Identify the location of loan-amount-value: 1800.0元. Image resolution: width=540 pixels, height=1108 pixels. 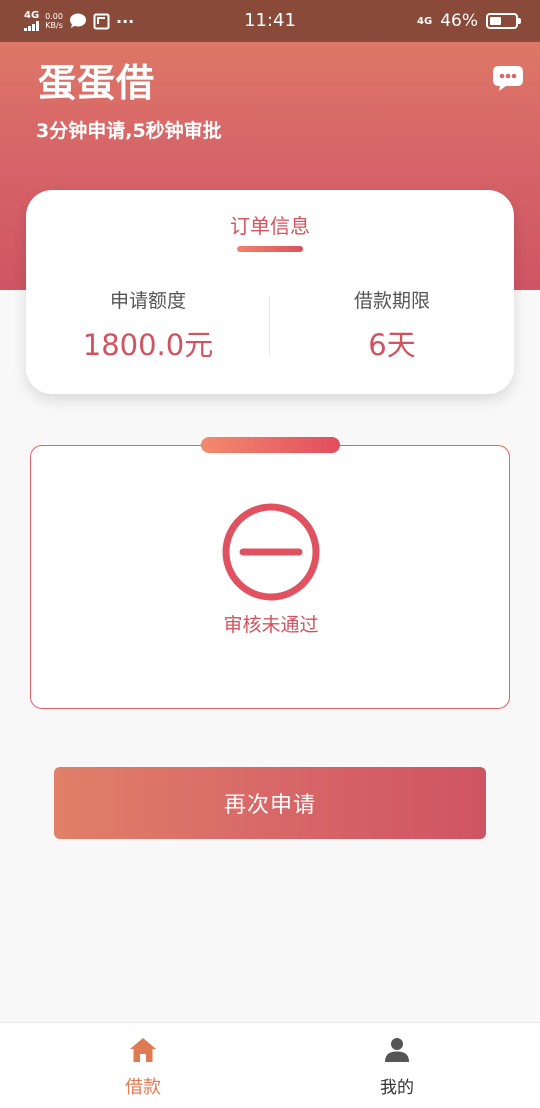
(148, 345).